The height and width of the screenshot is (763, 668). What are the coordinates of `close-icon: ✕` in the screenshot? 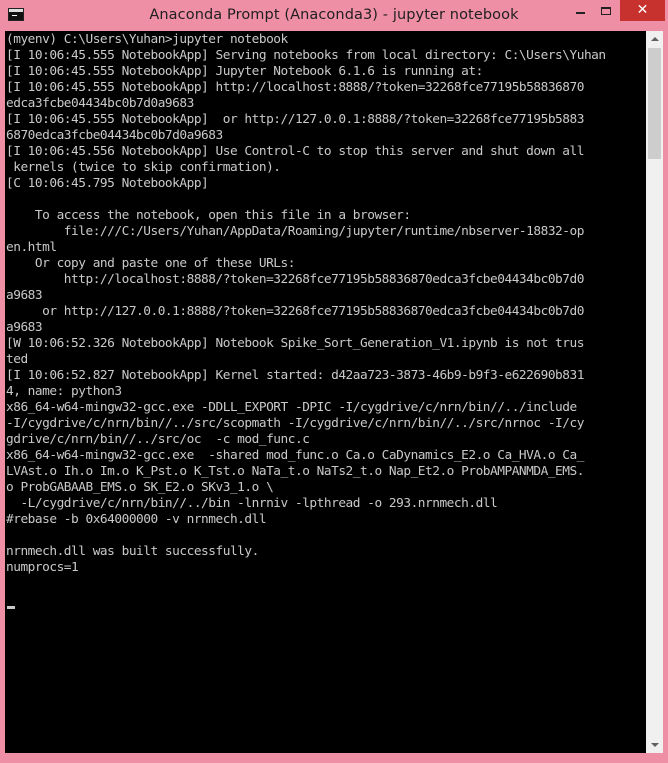 It's located at (642, 10).